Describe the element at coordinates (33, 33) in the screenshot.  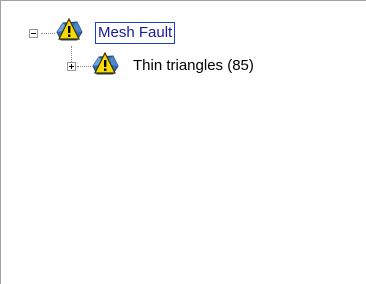
I see `collapse-toggle-root` at that location.